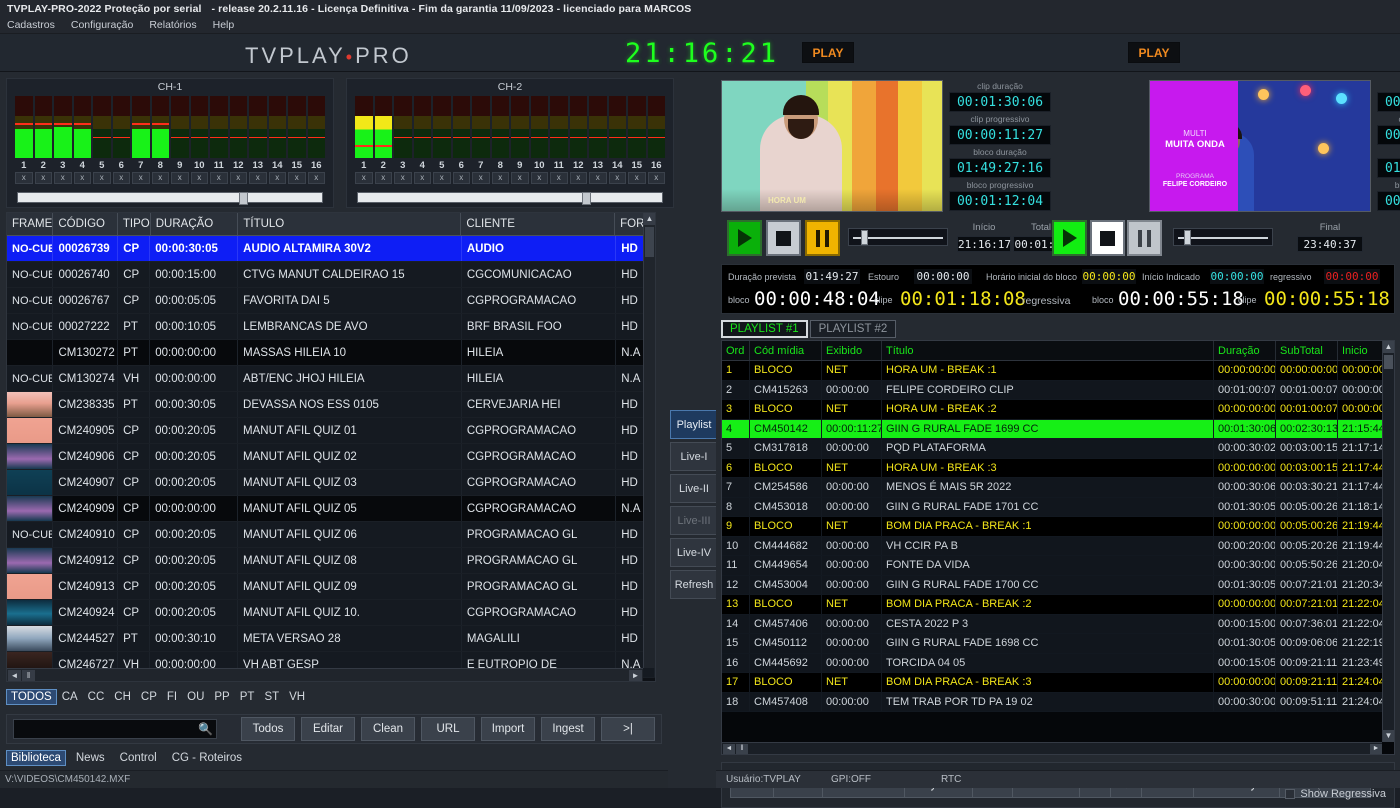 The image size is (1400, 808). What do you see at coordinates (853, 329) in the screenshot?
I see `playlist-tab-2: PLAYLIST #2` at bounding box center [853, 329].